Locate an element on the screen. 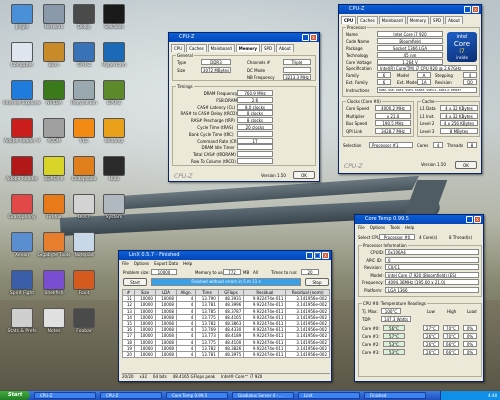  core-low: 27°C is located at coordinates (431, 328).